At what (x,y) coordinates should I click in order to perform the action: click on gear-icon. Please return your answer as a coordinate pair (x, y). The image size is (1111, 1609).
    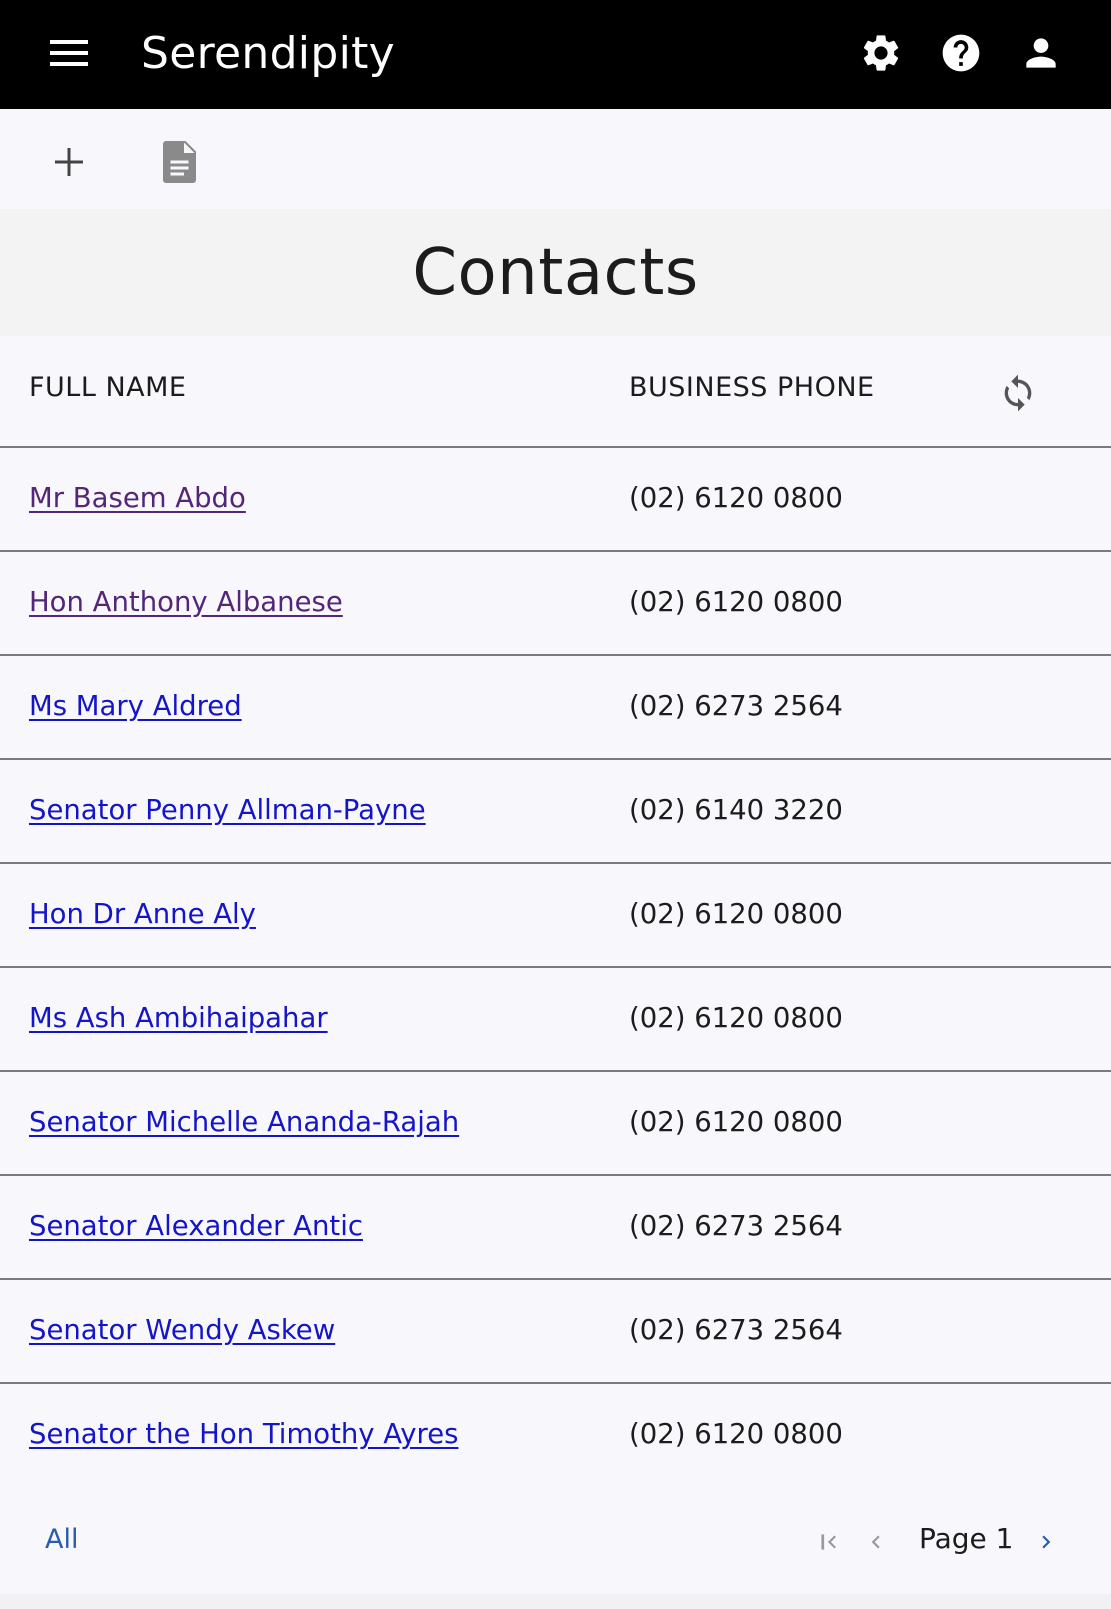
    Looking at the image, I should click on (881, 53).